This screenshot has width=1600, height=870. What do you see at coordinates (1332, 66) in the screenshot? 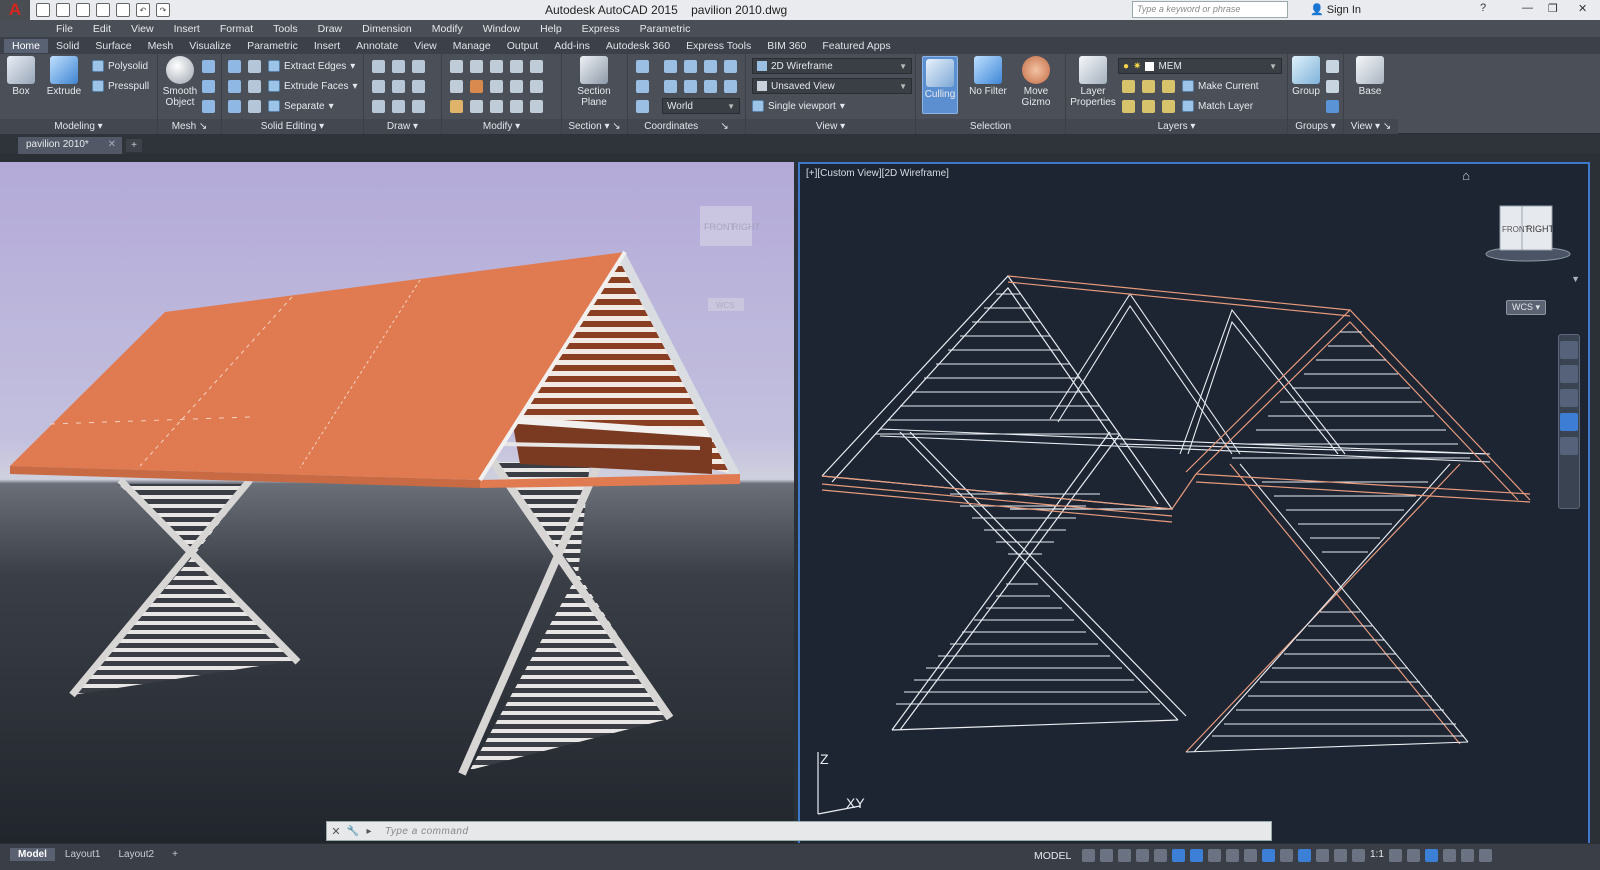
I see `ungroup-icon` at bounding box center [1332, 66].